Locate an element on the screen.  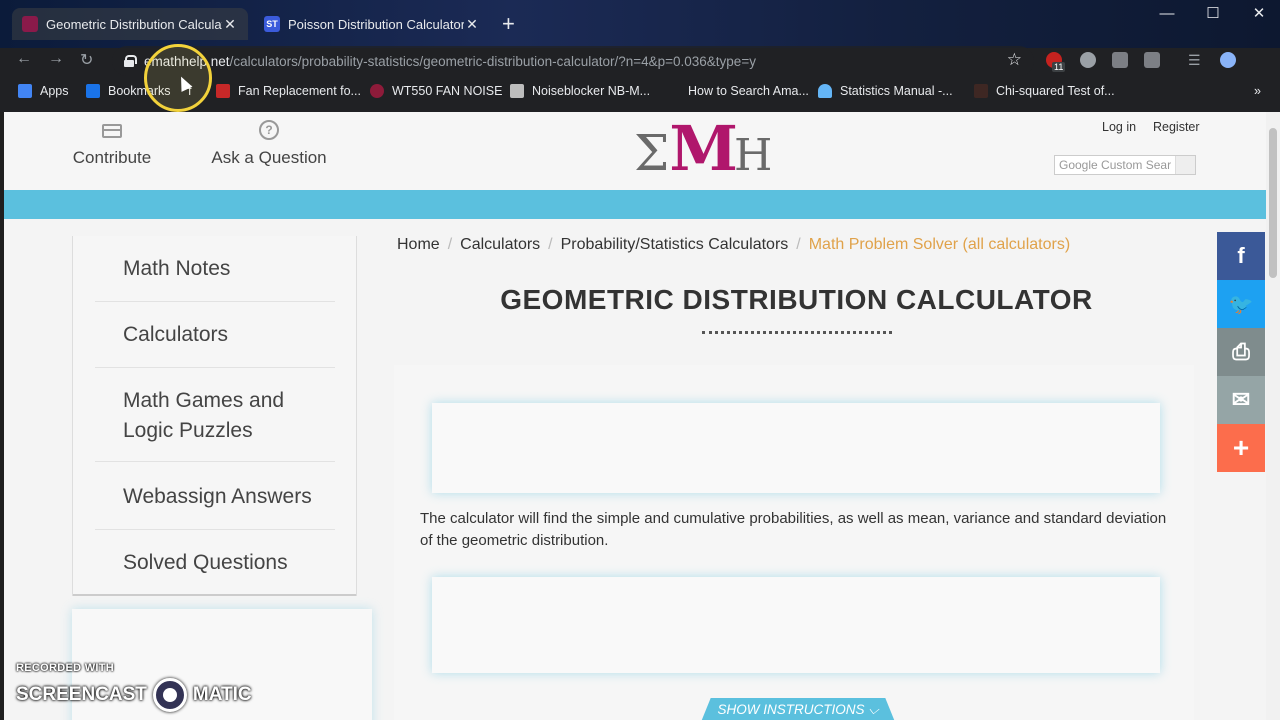
twitter-share-button: 🐦 is located at coordinates (1241, 304).